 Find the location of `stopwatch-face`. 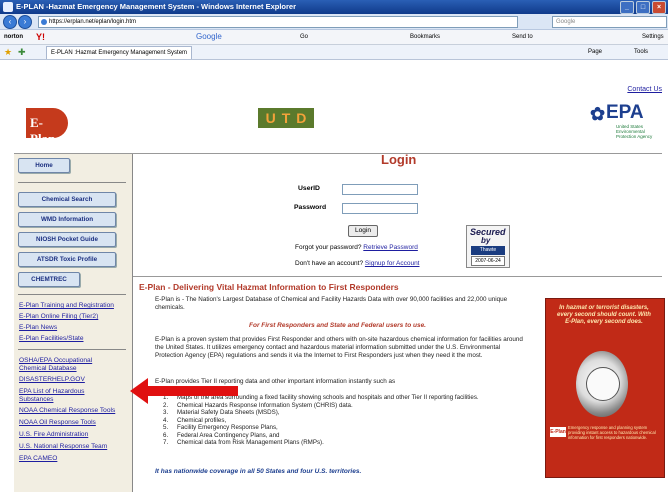

stopwatch-face is located at coordinates (603, 384).